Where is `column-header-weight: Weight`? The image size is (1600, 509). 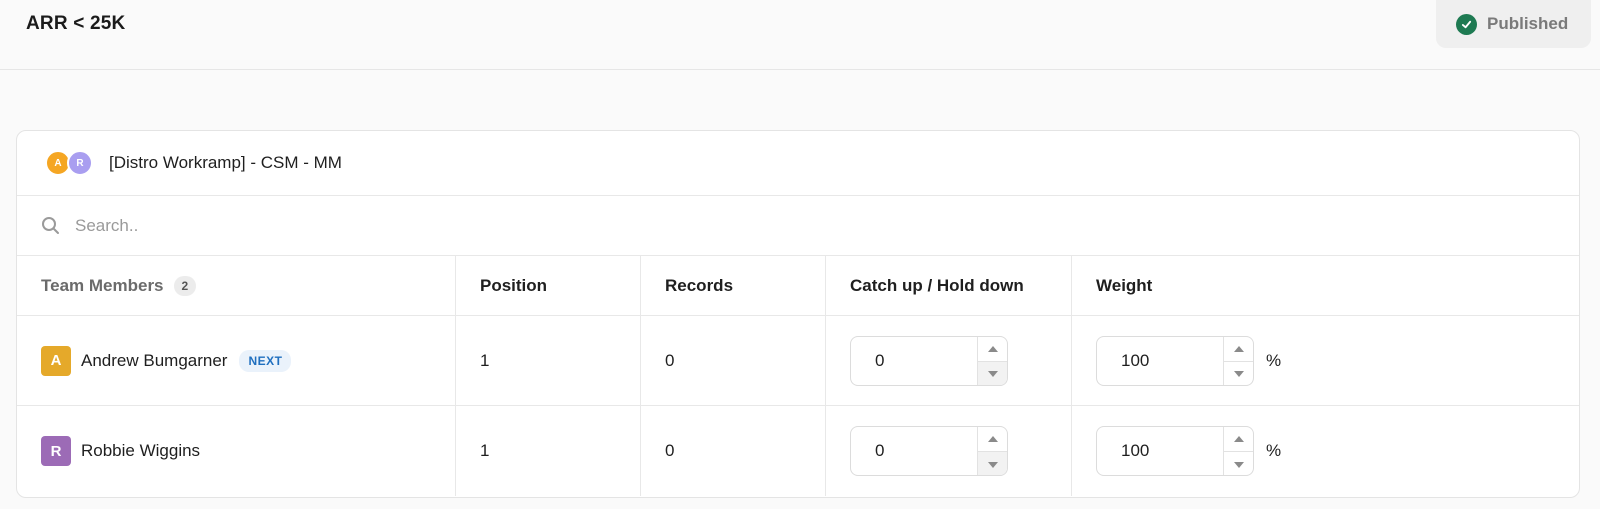 column-header-weight: Weight is located at coordinates (1325, 285).